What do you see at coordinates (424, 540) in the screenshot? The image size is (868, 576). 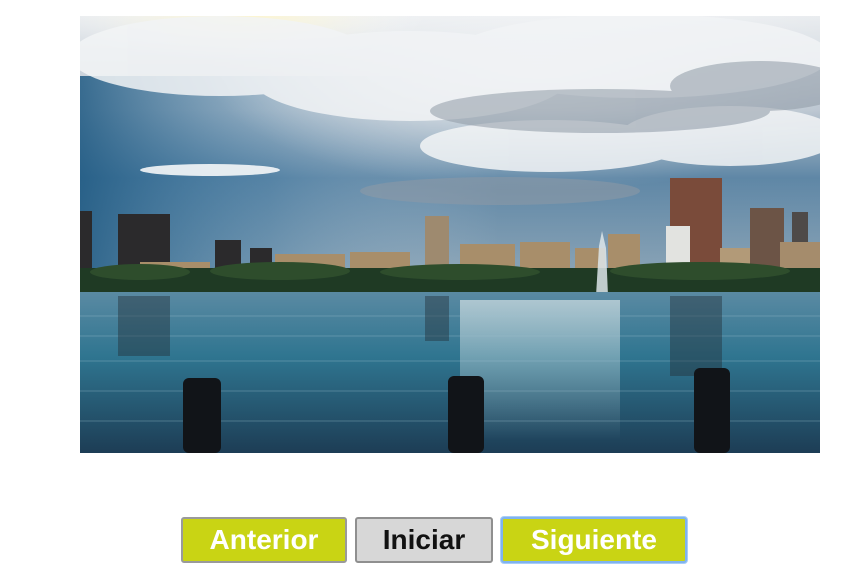 I see `start-button: Iniciar` at bounding box center [424, 540].